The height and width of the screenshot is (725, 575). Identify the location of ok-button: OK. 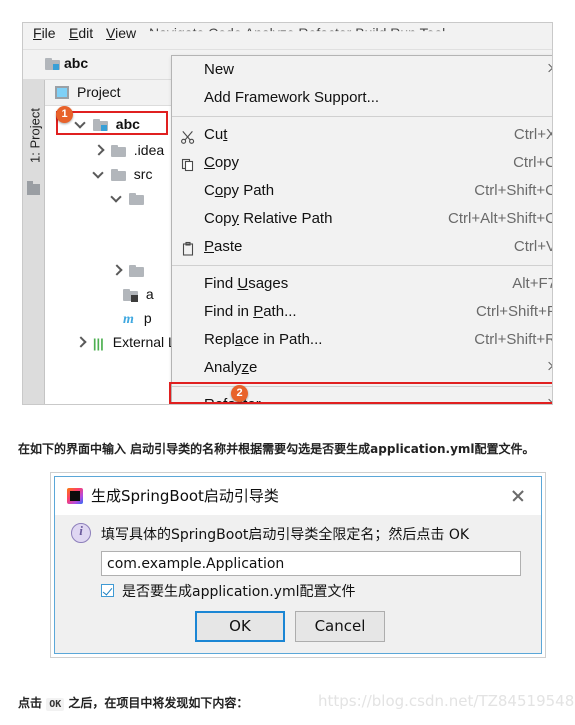
(240, 626).